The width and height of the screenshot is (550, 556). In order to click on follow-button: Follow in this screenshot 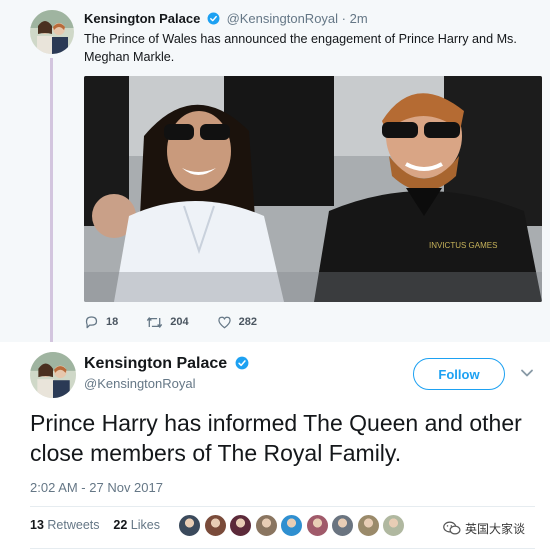, I will do `click(459, 374)`.